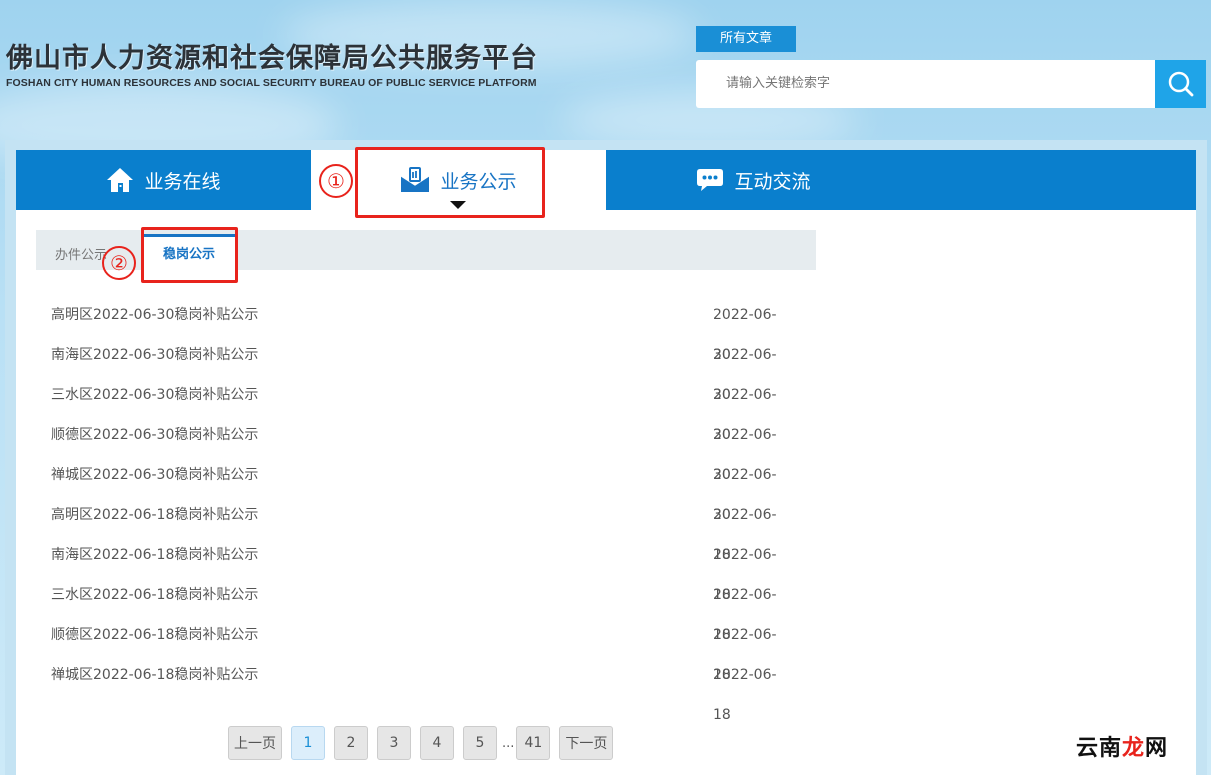 The width and height of the screenshot is (1211, 775). Describe the element at coordinates (351, 743) in the screenshot. I see `page-button-2: 2` at that location.